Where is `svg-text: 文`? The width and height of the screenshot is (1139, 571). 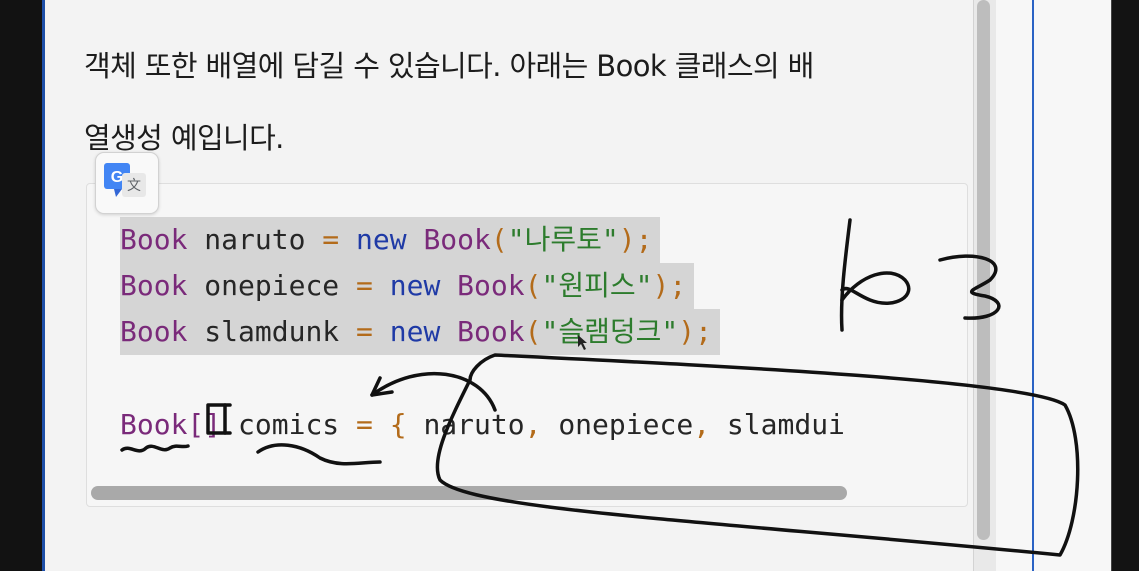
svg-text: 文 is located at coordinates (134, 186).